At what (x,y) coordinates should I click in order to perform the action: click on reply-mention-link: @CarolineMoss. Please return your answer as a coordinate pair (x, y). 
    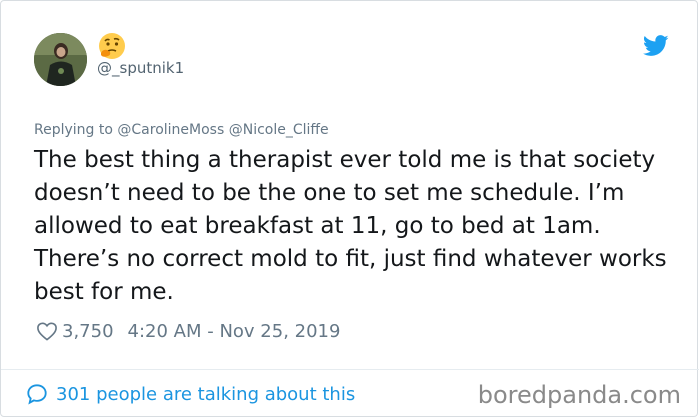
    Looking at the image, I should click on (170, 130).